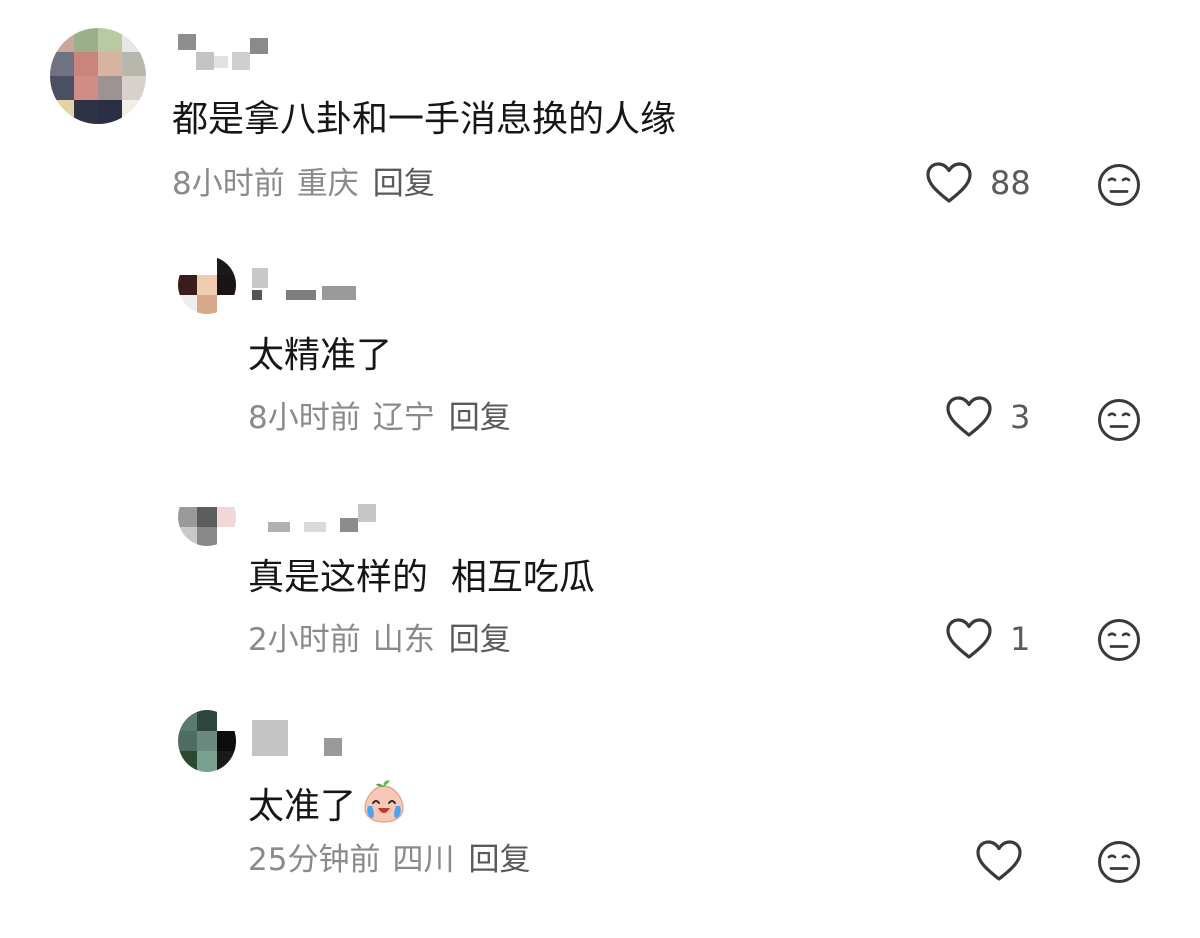  What do you see at coordinates (314, 860) in the screenshot?
I see `comment-time: 25分钟前` at bounding box center [314, 860].